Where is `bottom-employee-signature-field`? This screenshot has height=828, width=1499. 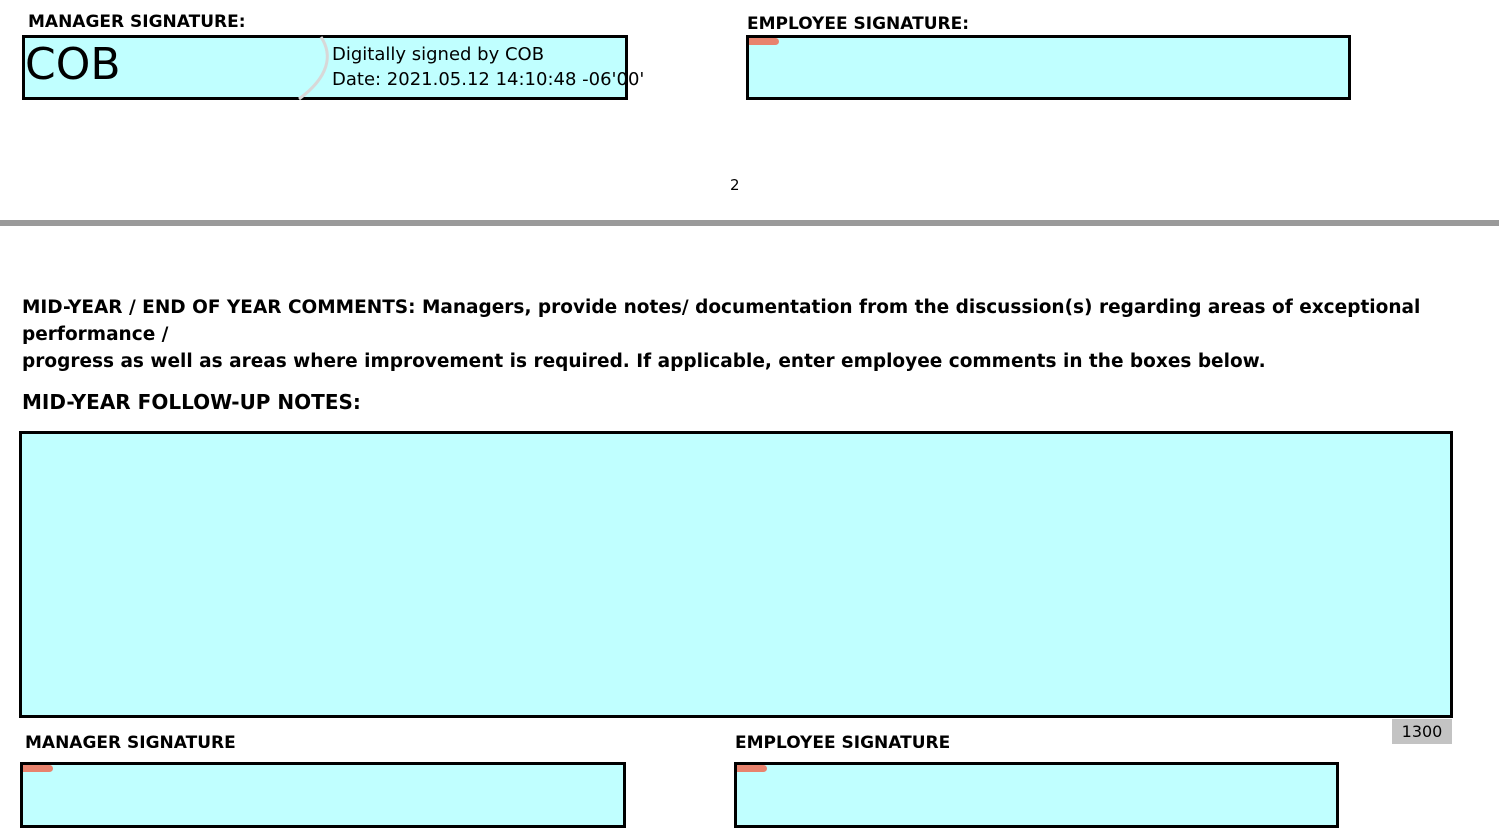
bottom-employee-signature-field is located at coordinates (1036, 795).